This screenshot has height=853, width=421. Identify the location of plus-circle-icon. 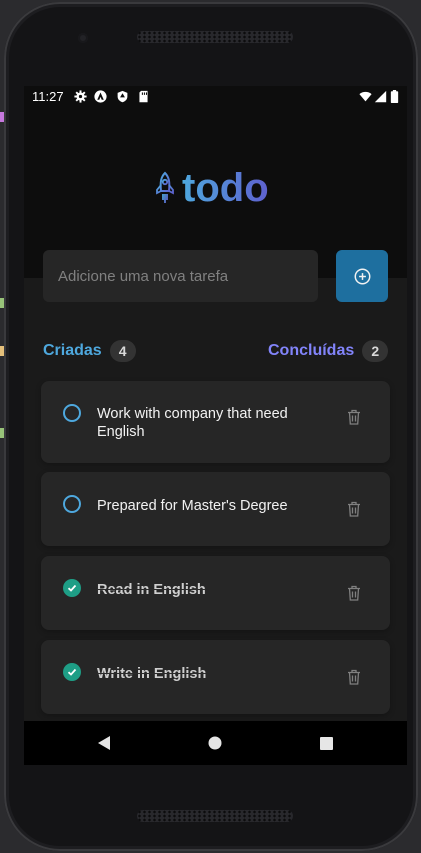
(362, 276).